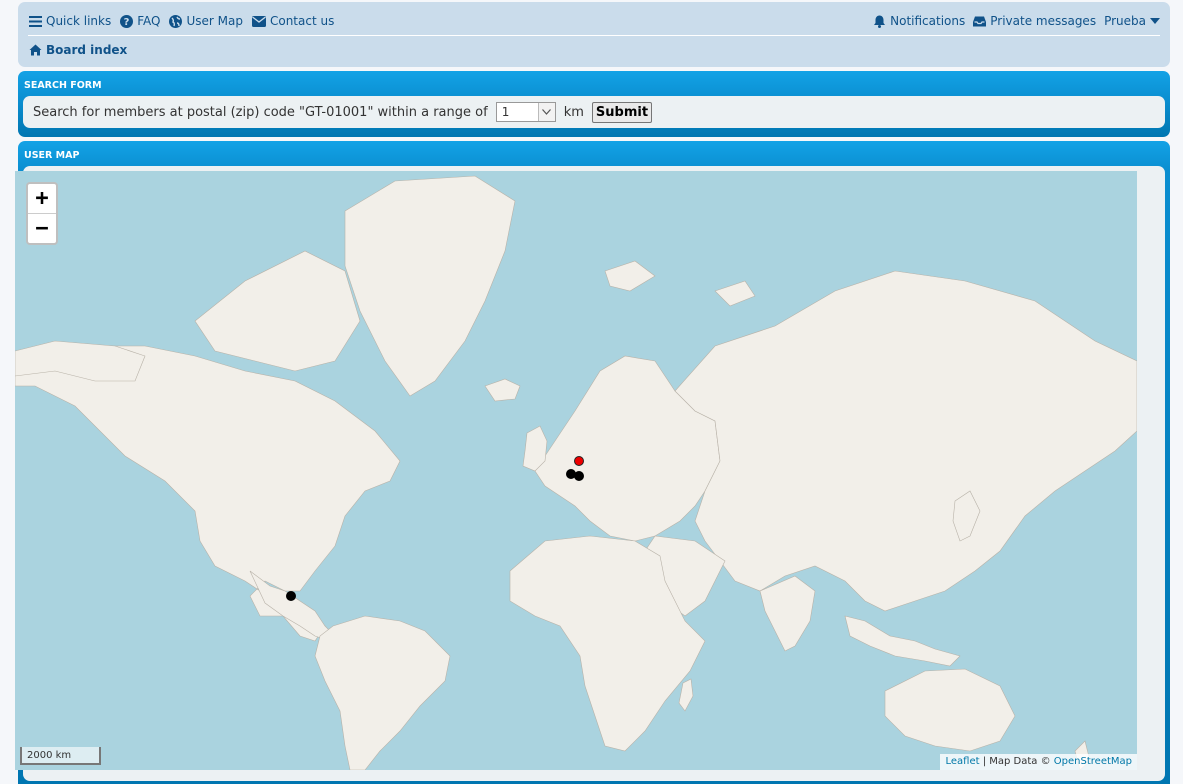  What do you see at coordinates (302, 21) in the screenshot?
I see `contact-label: Contact us` at bounding box center [302, 21].